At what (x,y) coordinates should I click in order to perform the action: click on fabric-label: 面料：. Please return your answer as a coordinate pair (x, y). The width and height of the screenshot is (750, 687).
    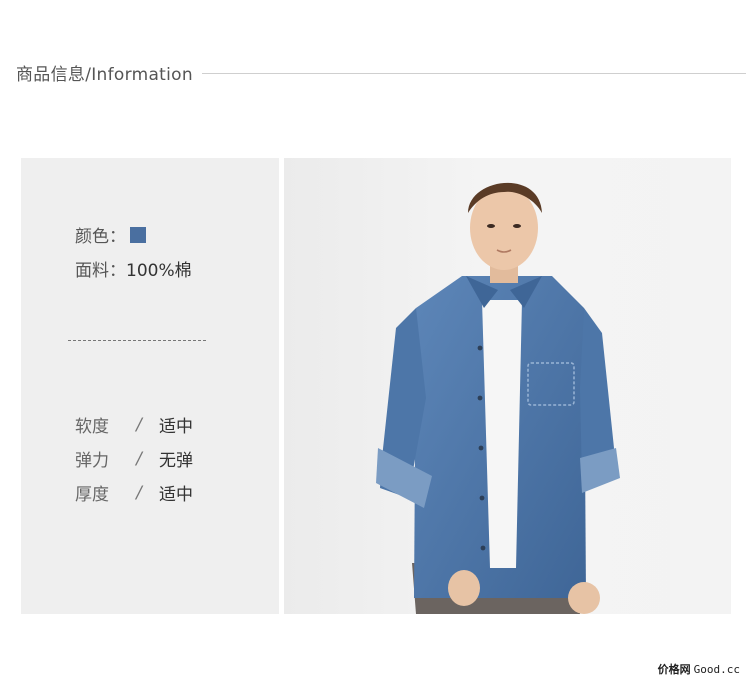
    Looking at the image, I should click on (100, 271).